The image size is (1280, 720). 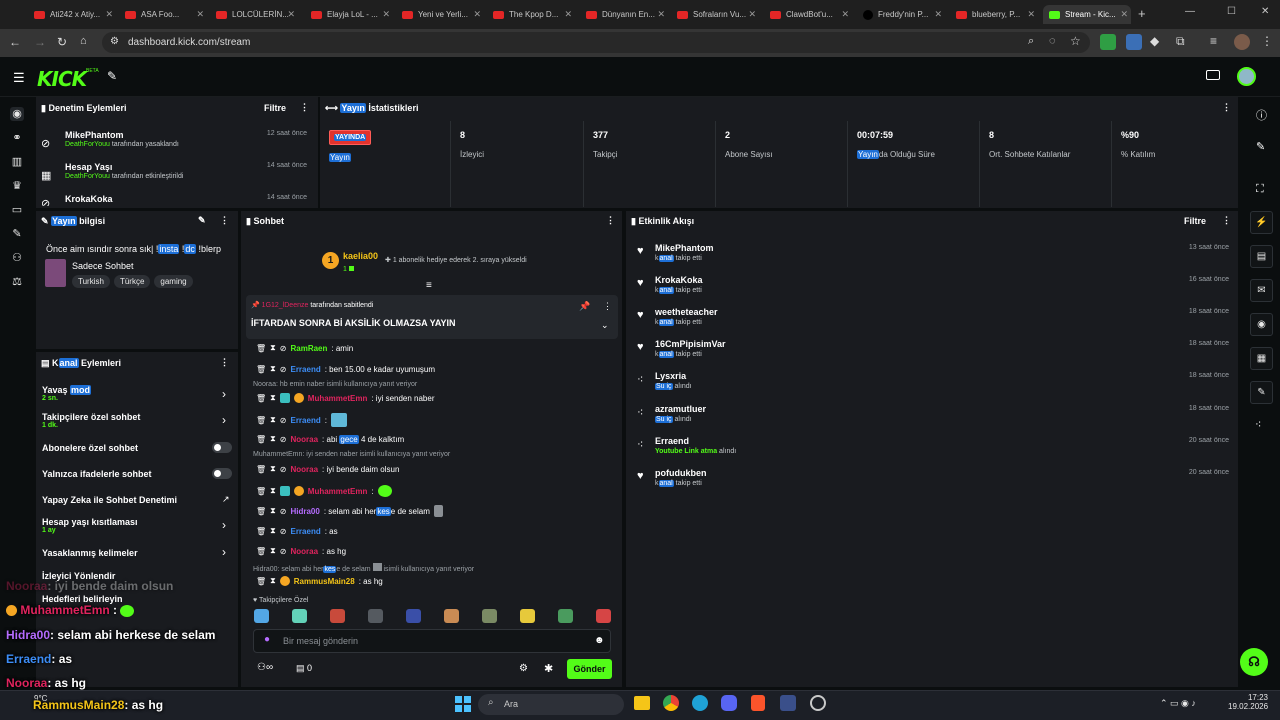 What do you see at coordinates (17, 138) in the screenshot?
I see `link-icon: ⚭` at bounding box center [17, 138].